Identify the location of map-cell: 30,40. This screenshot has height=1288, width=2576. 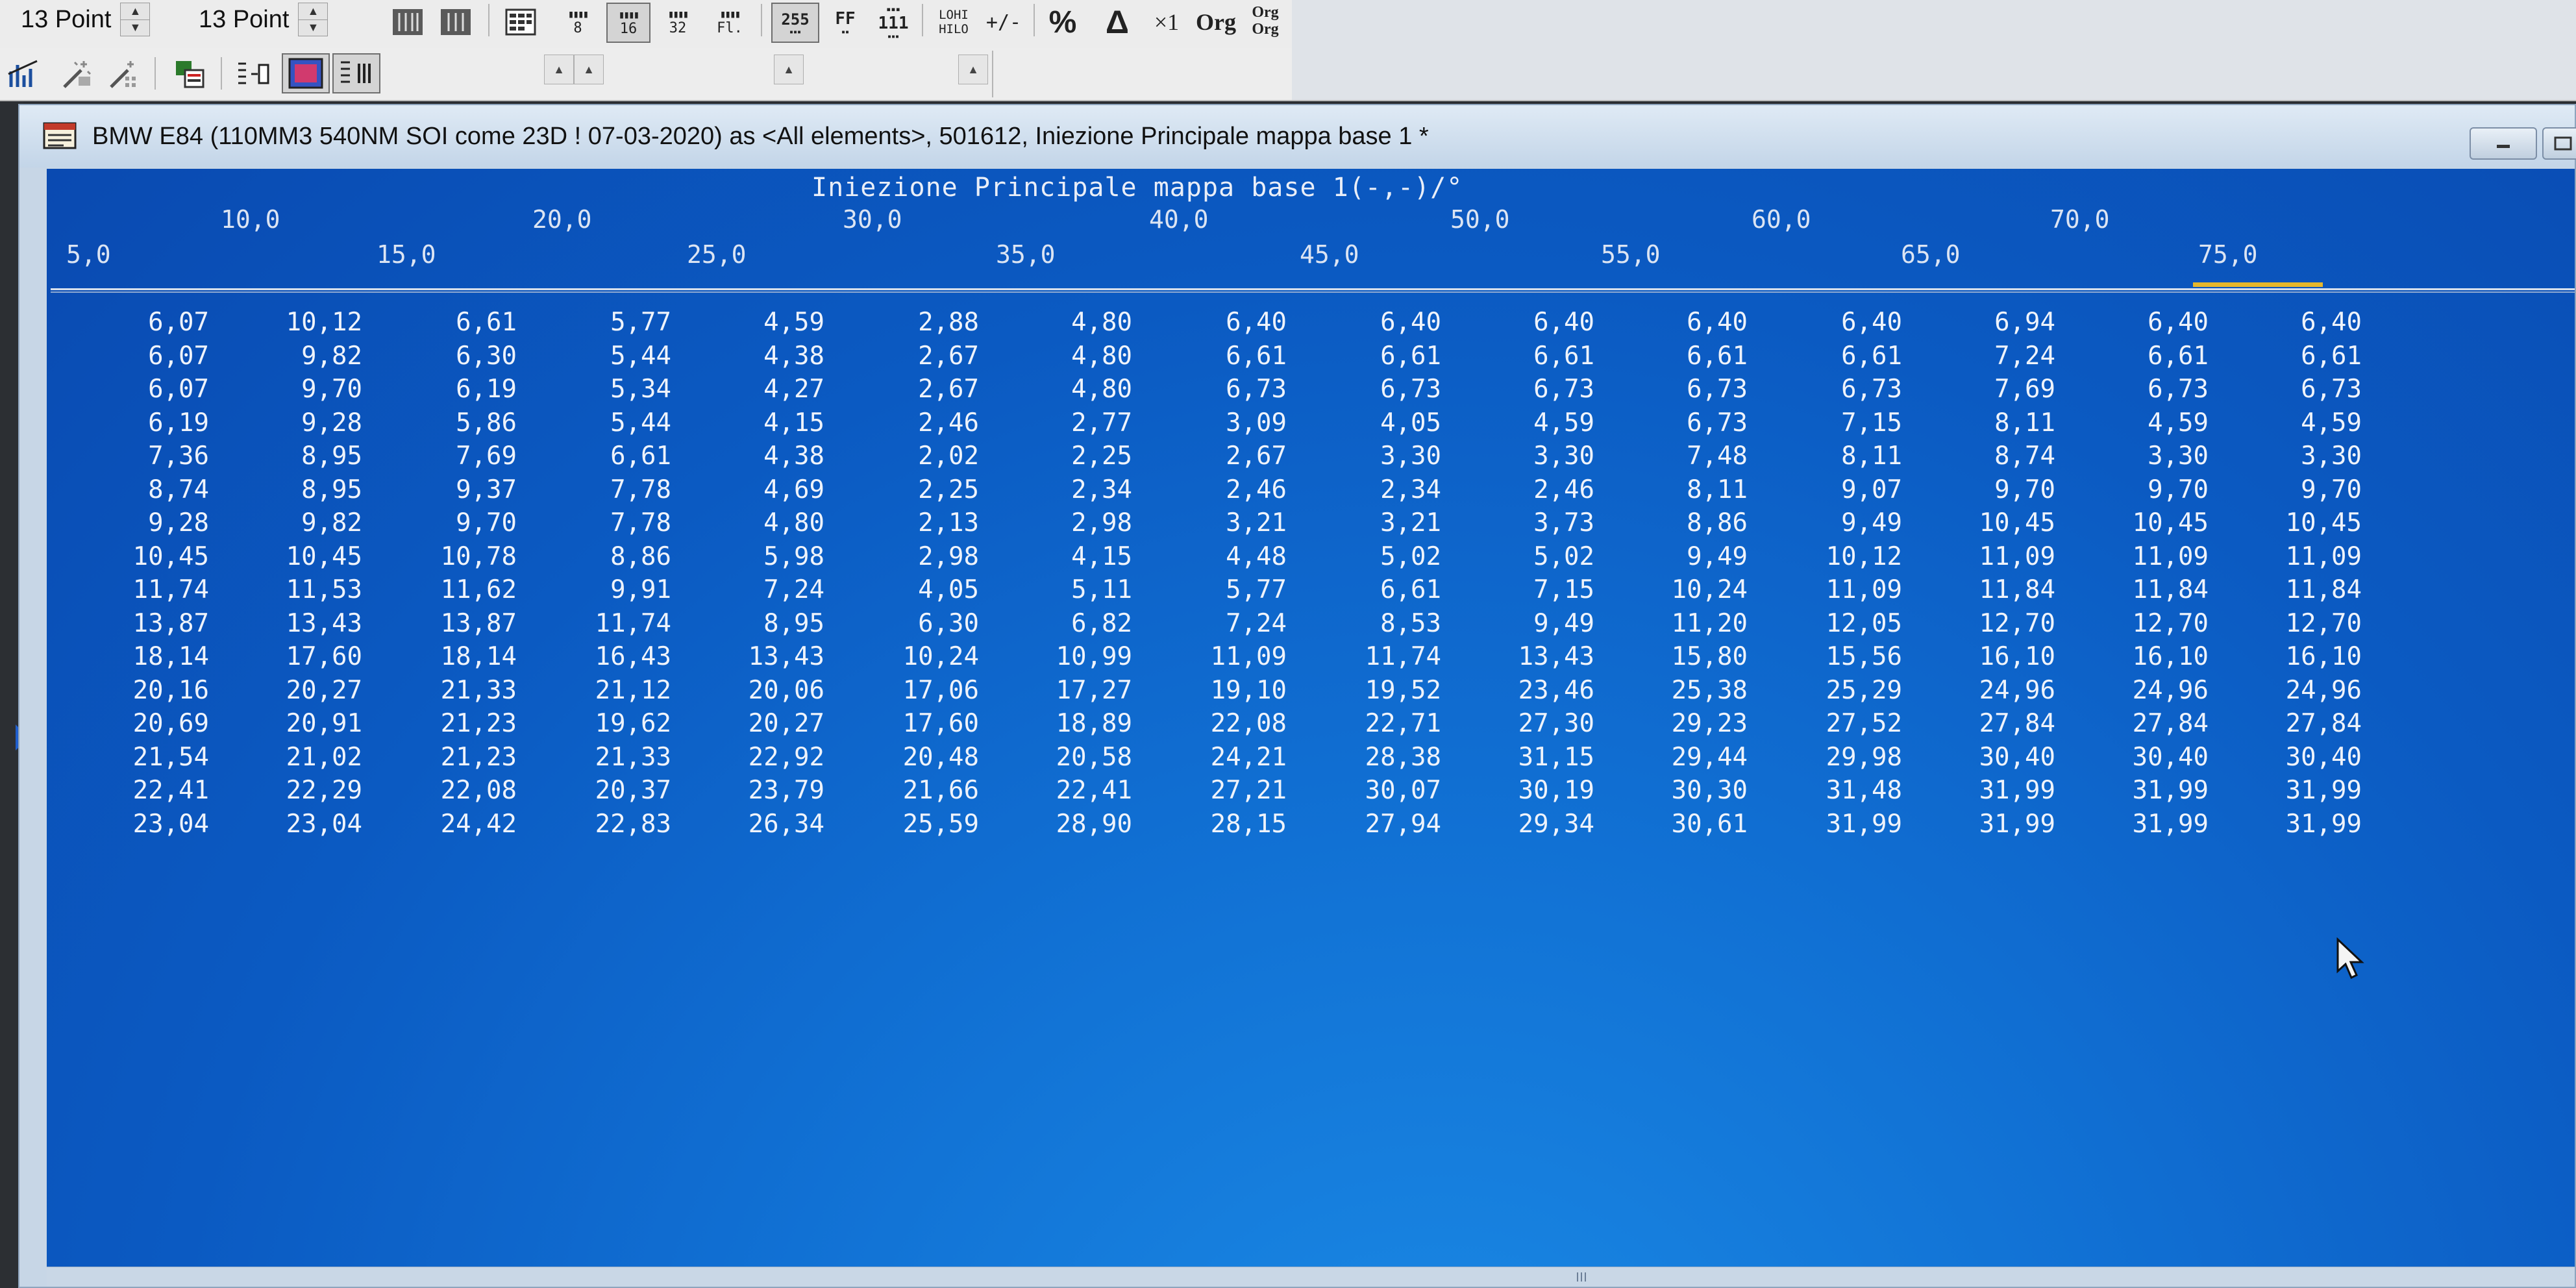
(2003, 757).